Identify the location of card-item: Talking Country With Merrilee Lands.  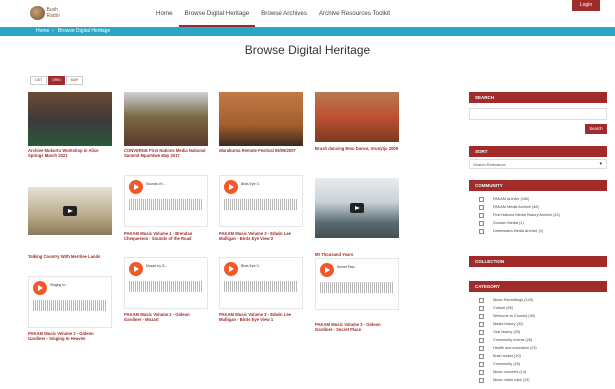
(70, 226).